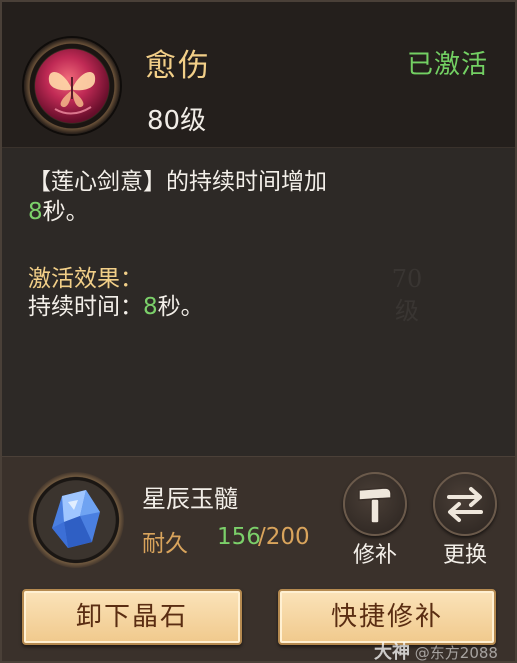 Image resolution: width=517 pixels, height=663 pixels. I want to click on gem-name: 星辰玉髓, so click(190, 499).